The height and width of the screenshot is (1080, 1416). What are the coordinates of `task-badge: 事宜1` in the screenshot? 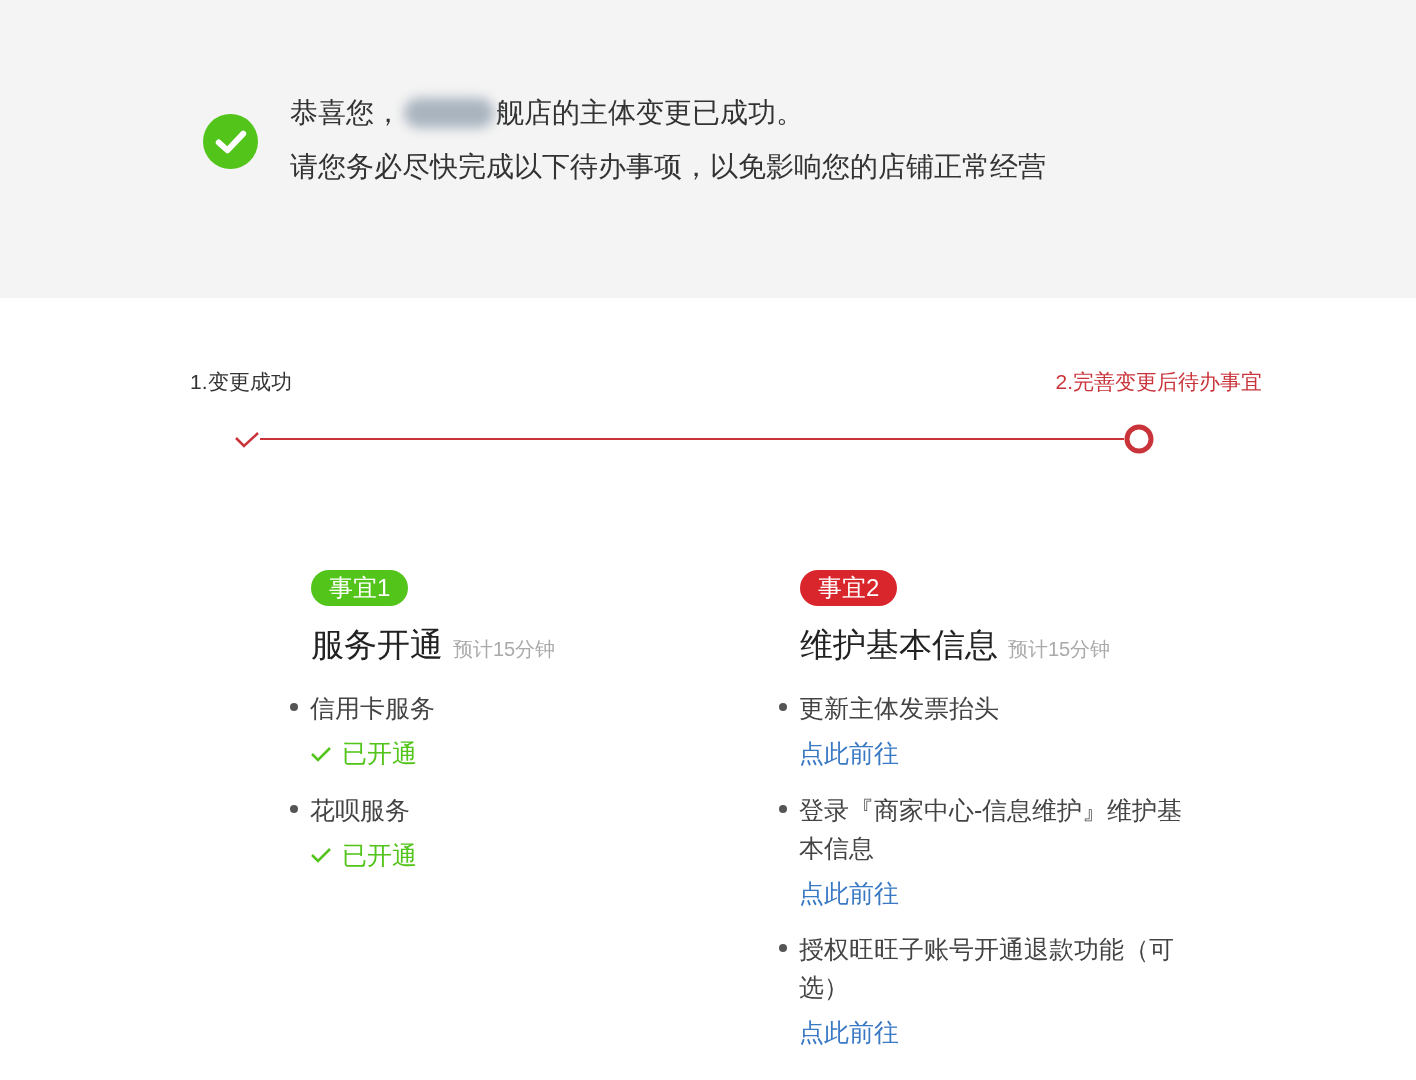 It's located at (360, 587).